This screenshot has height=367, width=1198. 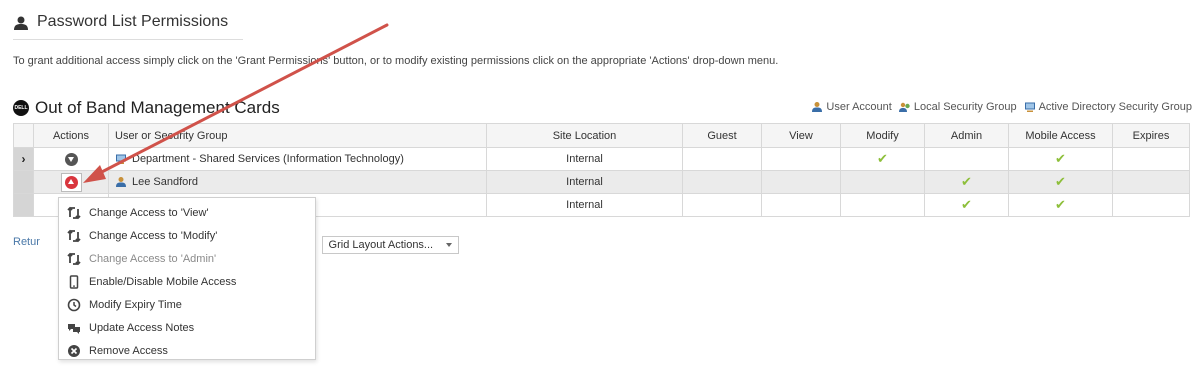 I want to click on legend-ad-group: Active Directory Security Group, so click(x=1108, y=107).